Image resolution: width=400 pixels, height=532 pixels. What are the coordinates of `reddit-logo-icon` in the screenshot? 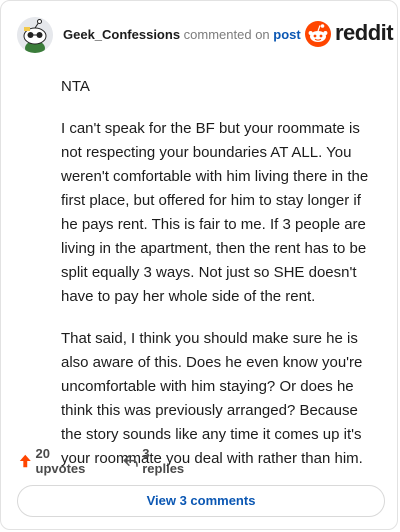 It's located at (318, 34).